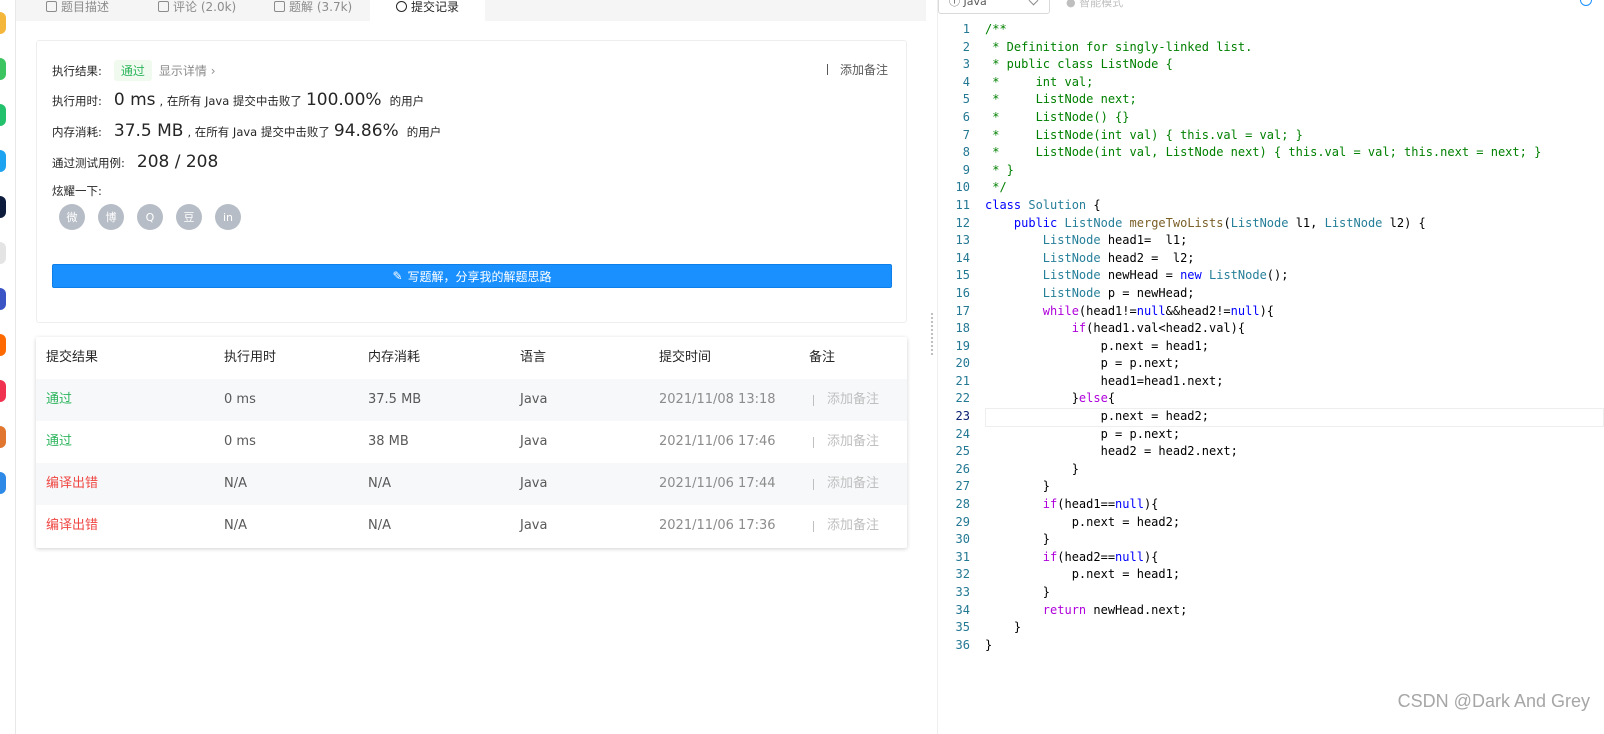 This screenshot has height=734, width=1604. What do you see at coordinates (1271, 505) in the screenshot?
I see `code-line: 28 if(head1==null){` at bounding box center [1271, 505].